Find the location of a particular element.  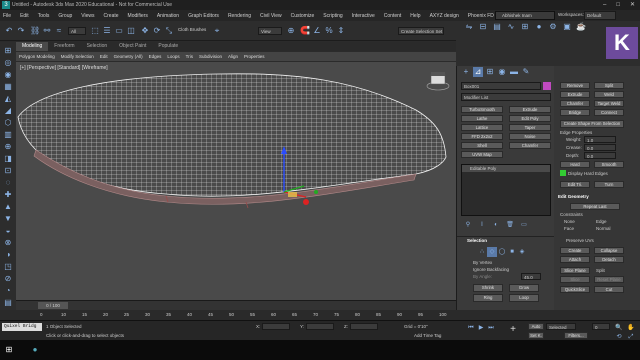

scale-icon: ⤡ is located at coordinates (169, 31).